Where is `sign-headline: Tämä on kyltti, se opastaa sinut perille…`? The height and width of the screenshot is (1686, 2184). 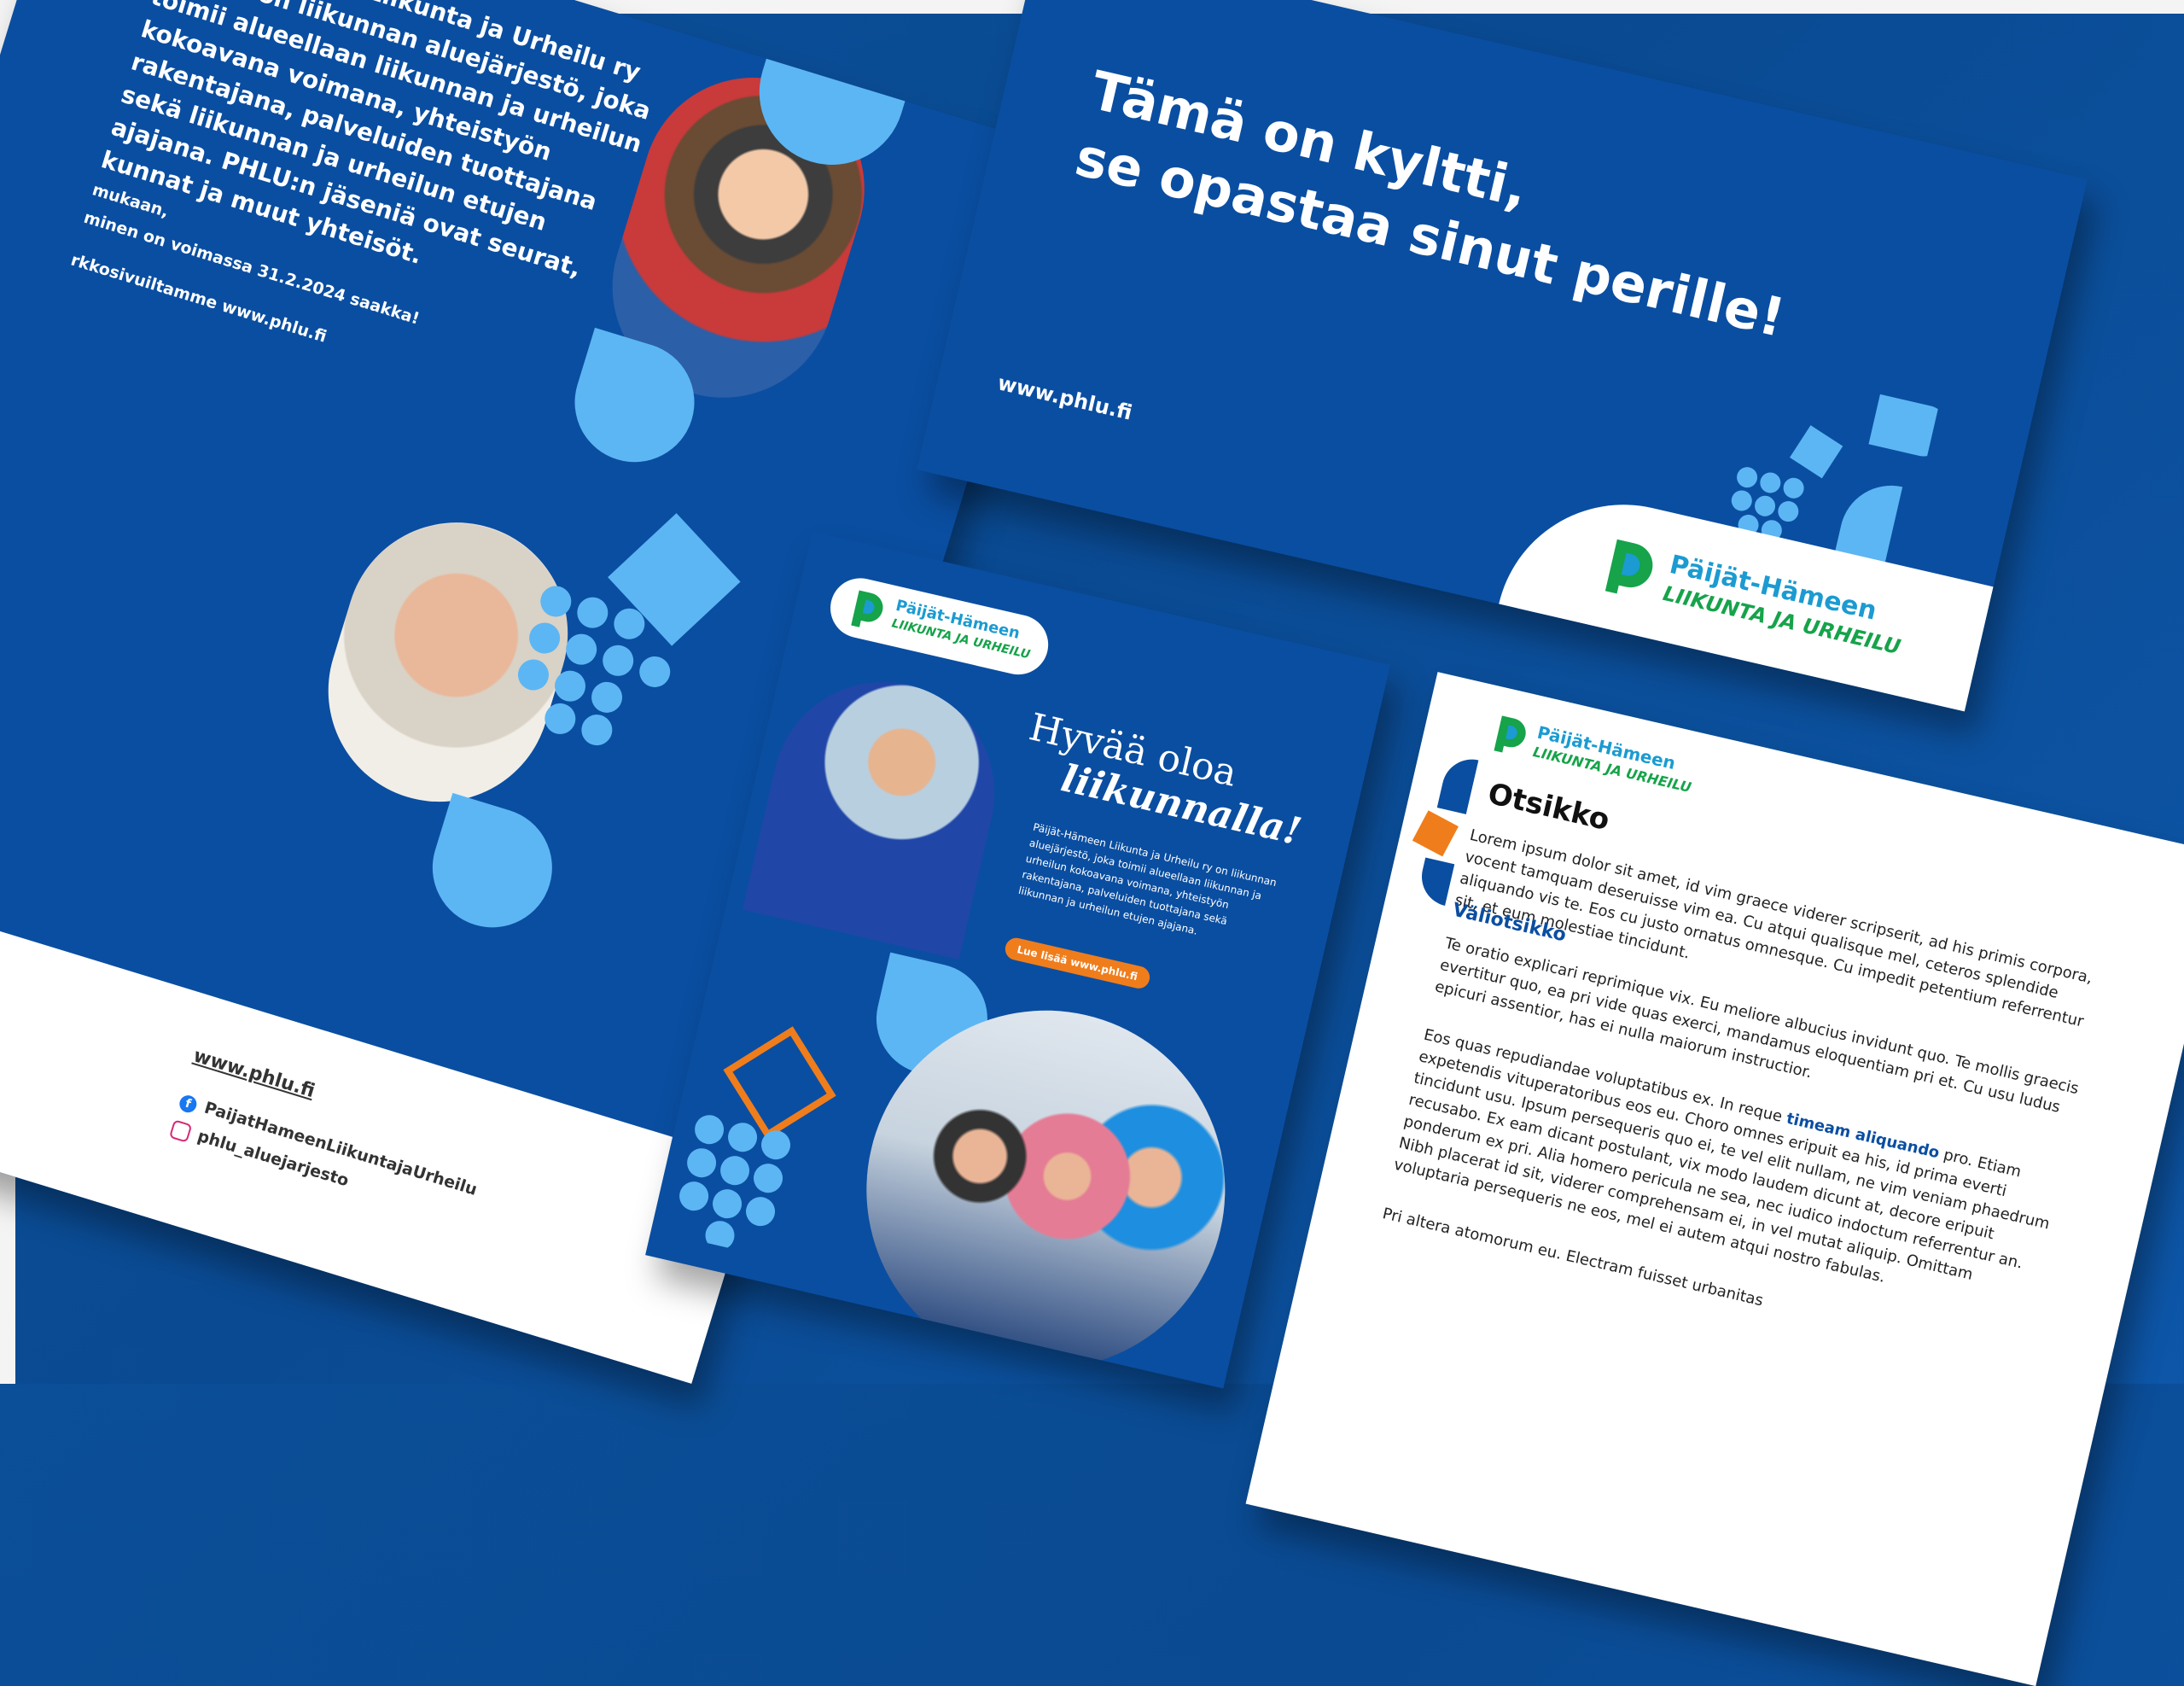
sign-headline: Tämä on kyltti, se opastaa sinut perille… is located at coordinates (1438, 204).